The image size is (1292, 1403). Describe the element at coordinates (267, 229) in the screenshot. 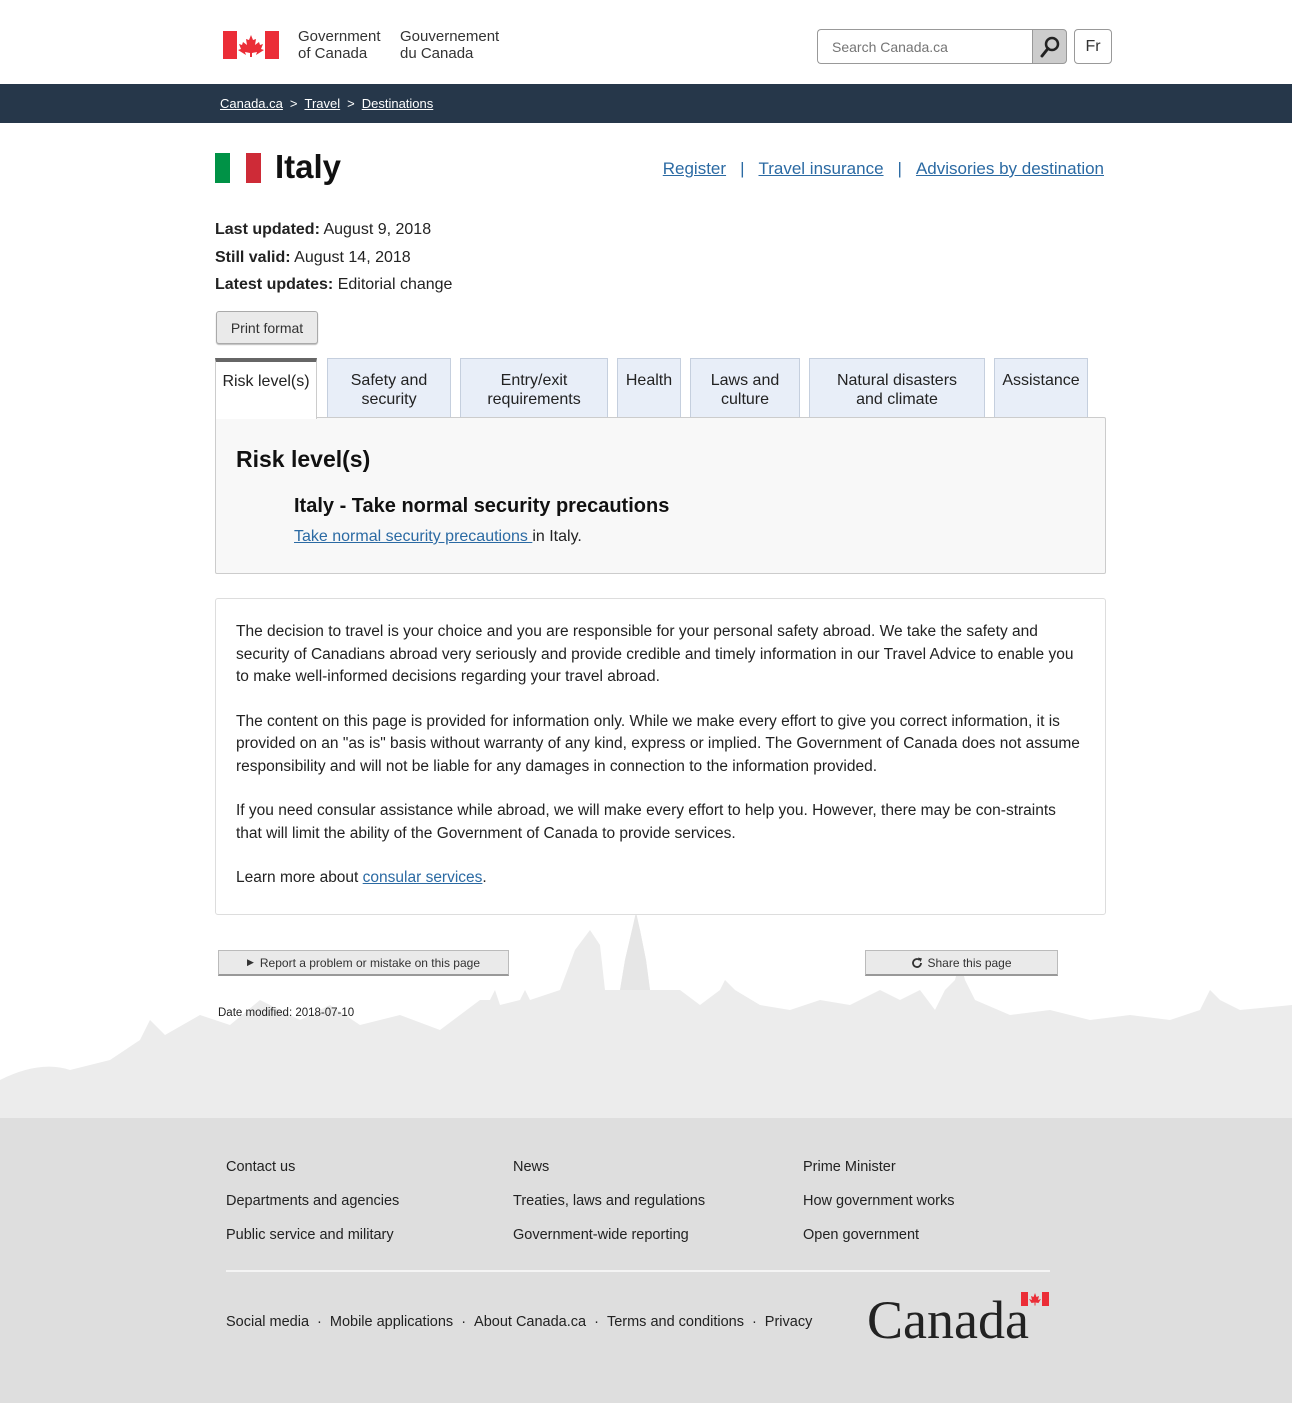

I see `meta-label: Last updated:` at that location.